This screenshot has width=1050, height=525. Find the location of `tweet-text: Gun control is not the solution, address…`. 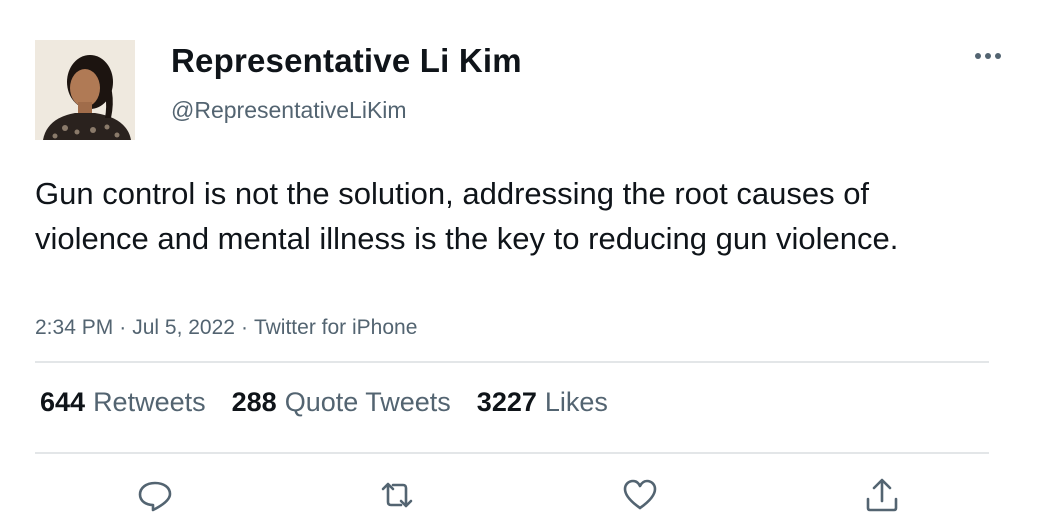

tweet-text: Gun control is not the solution, address… is located at coordinates (467, 216).